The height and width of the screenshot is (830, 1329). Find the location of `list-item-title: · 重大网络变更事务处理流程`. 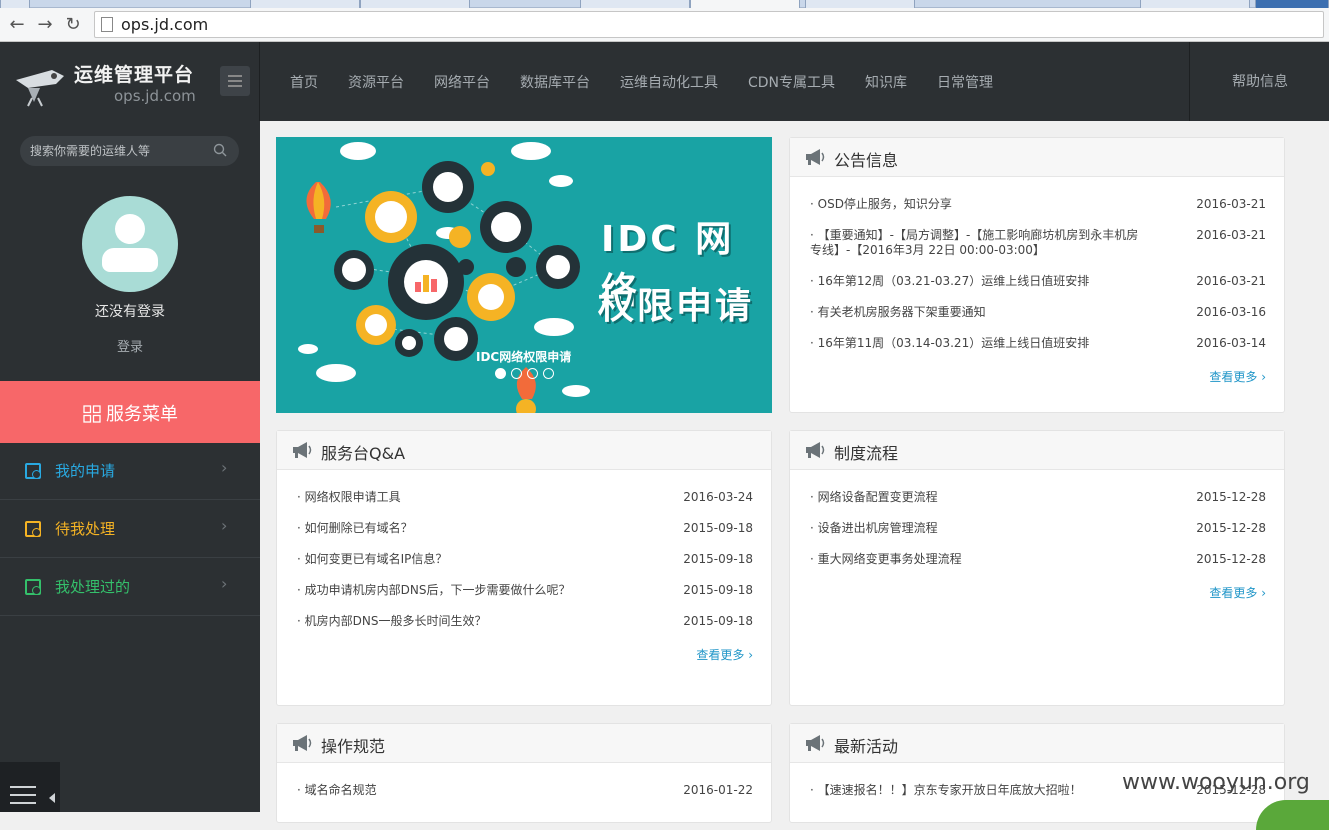

list-item-title: · 重大网络变更事务处理流程 is located at coordinates (980, 559).